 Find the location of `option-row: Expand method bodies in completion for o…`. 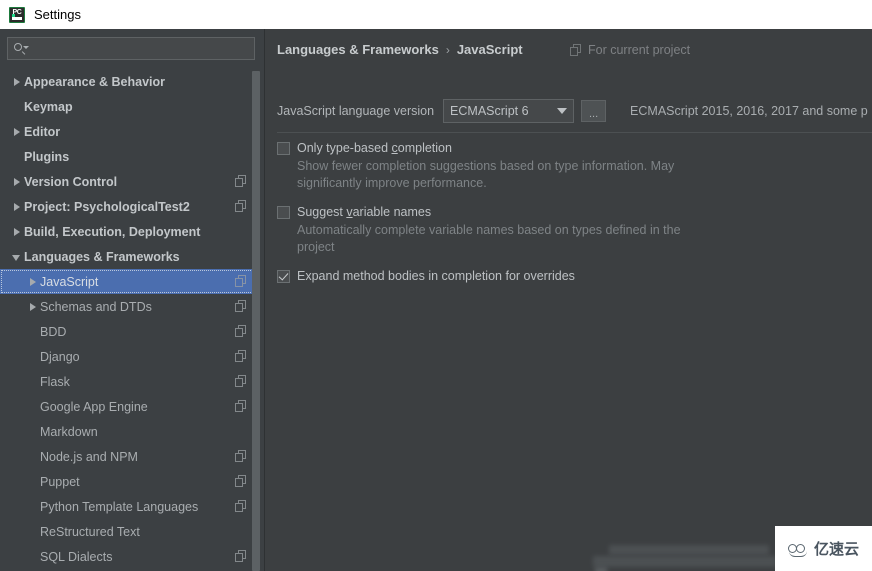

option-row: Expand method bodies in completion for o… is located at coordinates (570, 276).